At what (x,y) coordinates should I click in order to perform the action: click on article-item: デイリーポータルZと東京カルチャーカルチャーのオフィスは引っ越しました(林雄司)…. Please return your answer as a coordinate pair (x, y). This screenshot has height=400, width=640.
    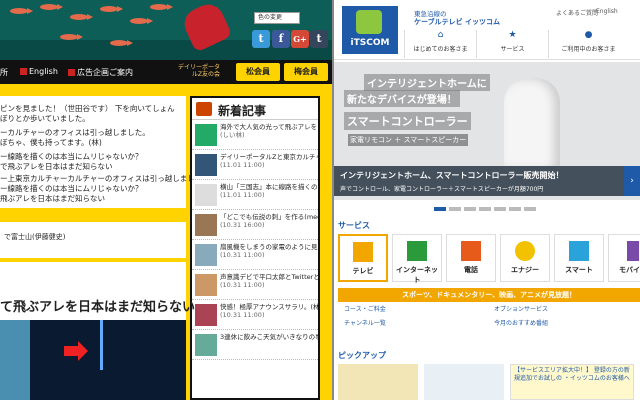
    Looking at the image, I should click on (255, 165).